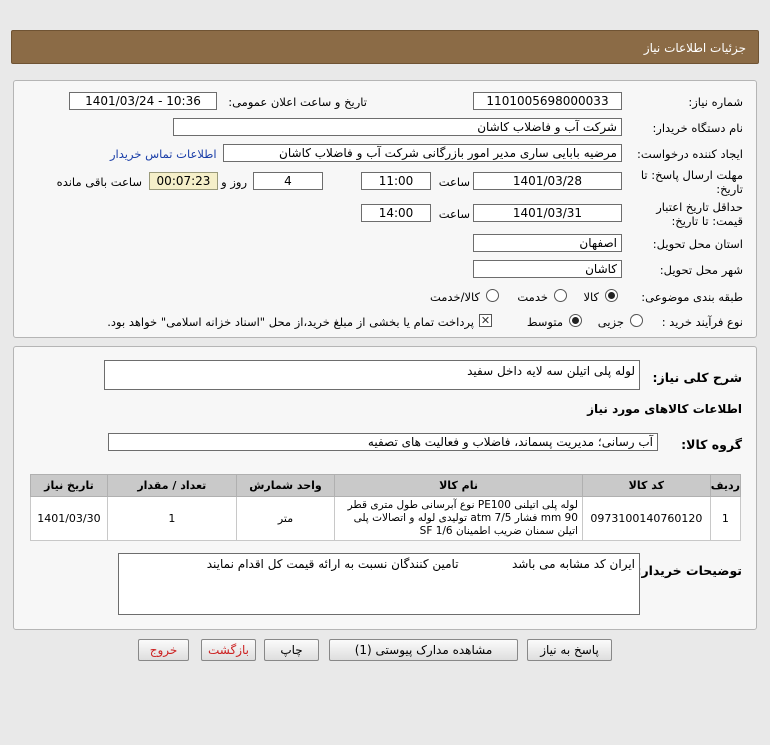  Describe the element at coordinates (99, 182) in the screenshot. I see `remaining-time-label: ساعت باقی مانده` at that location.